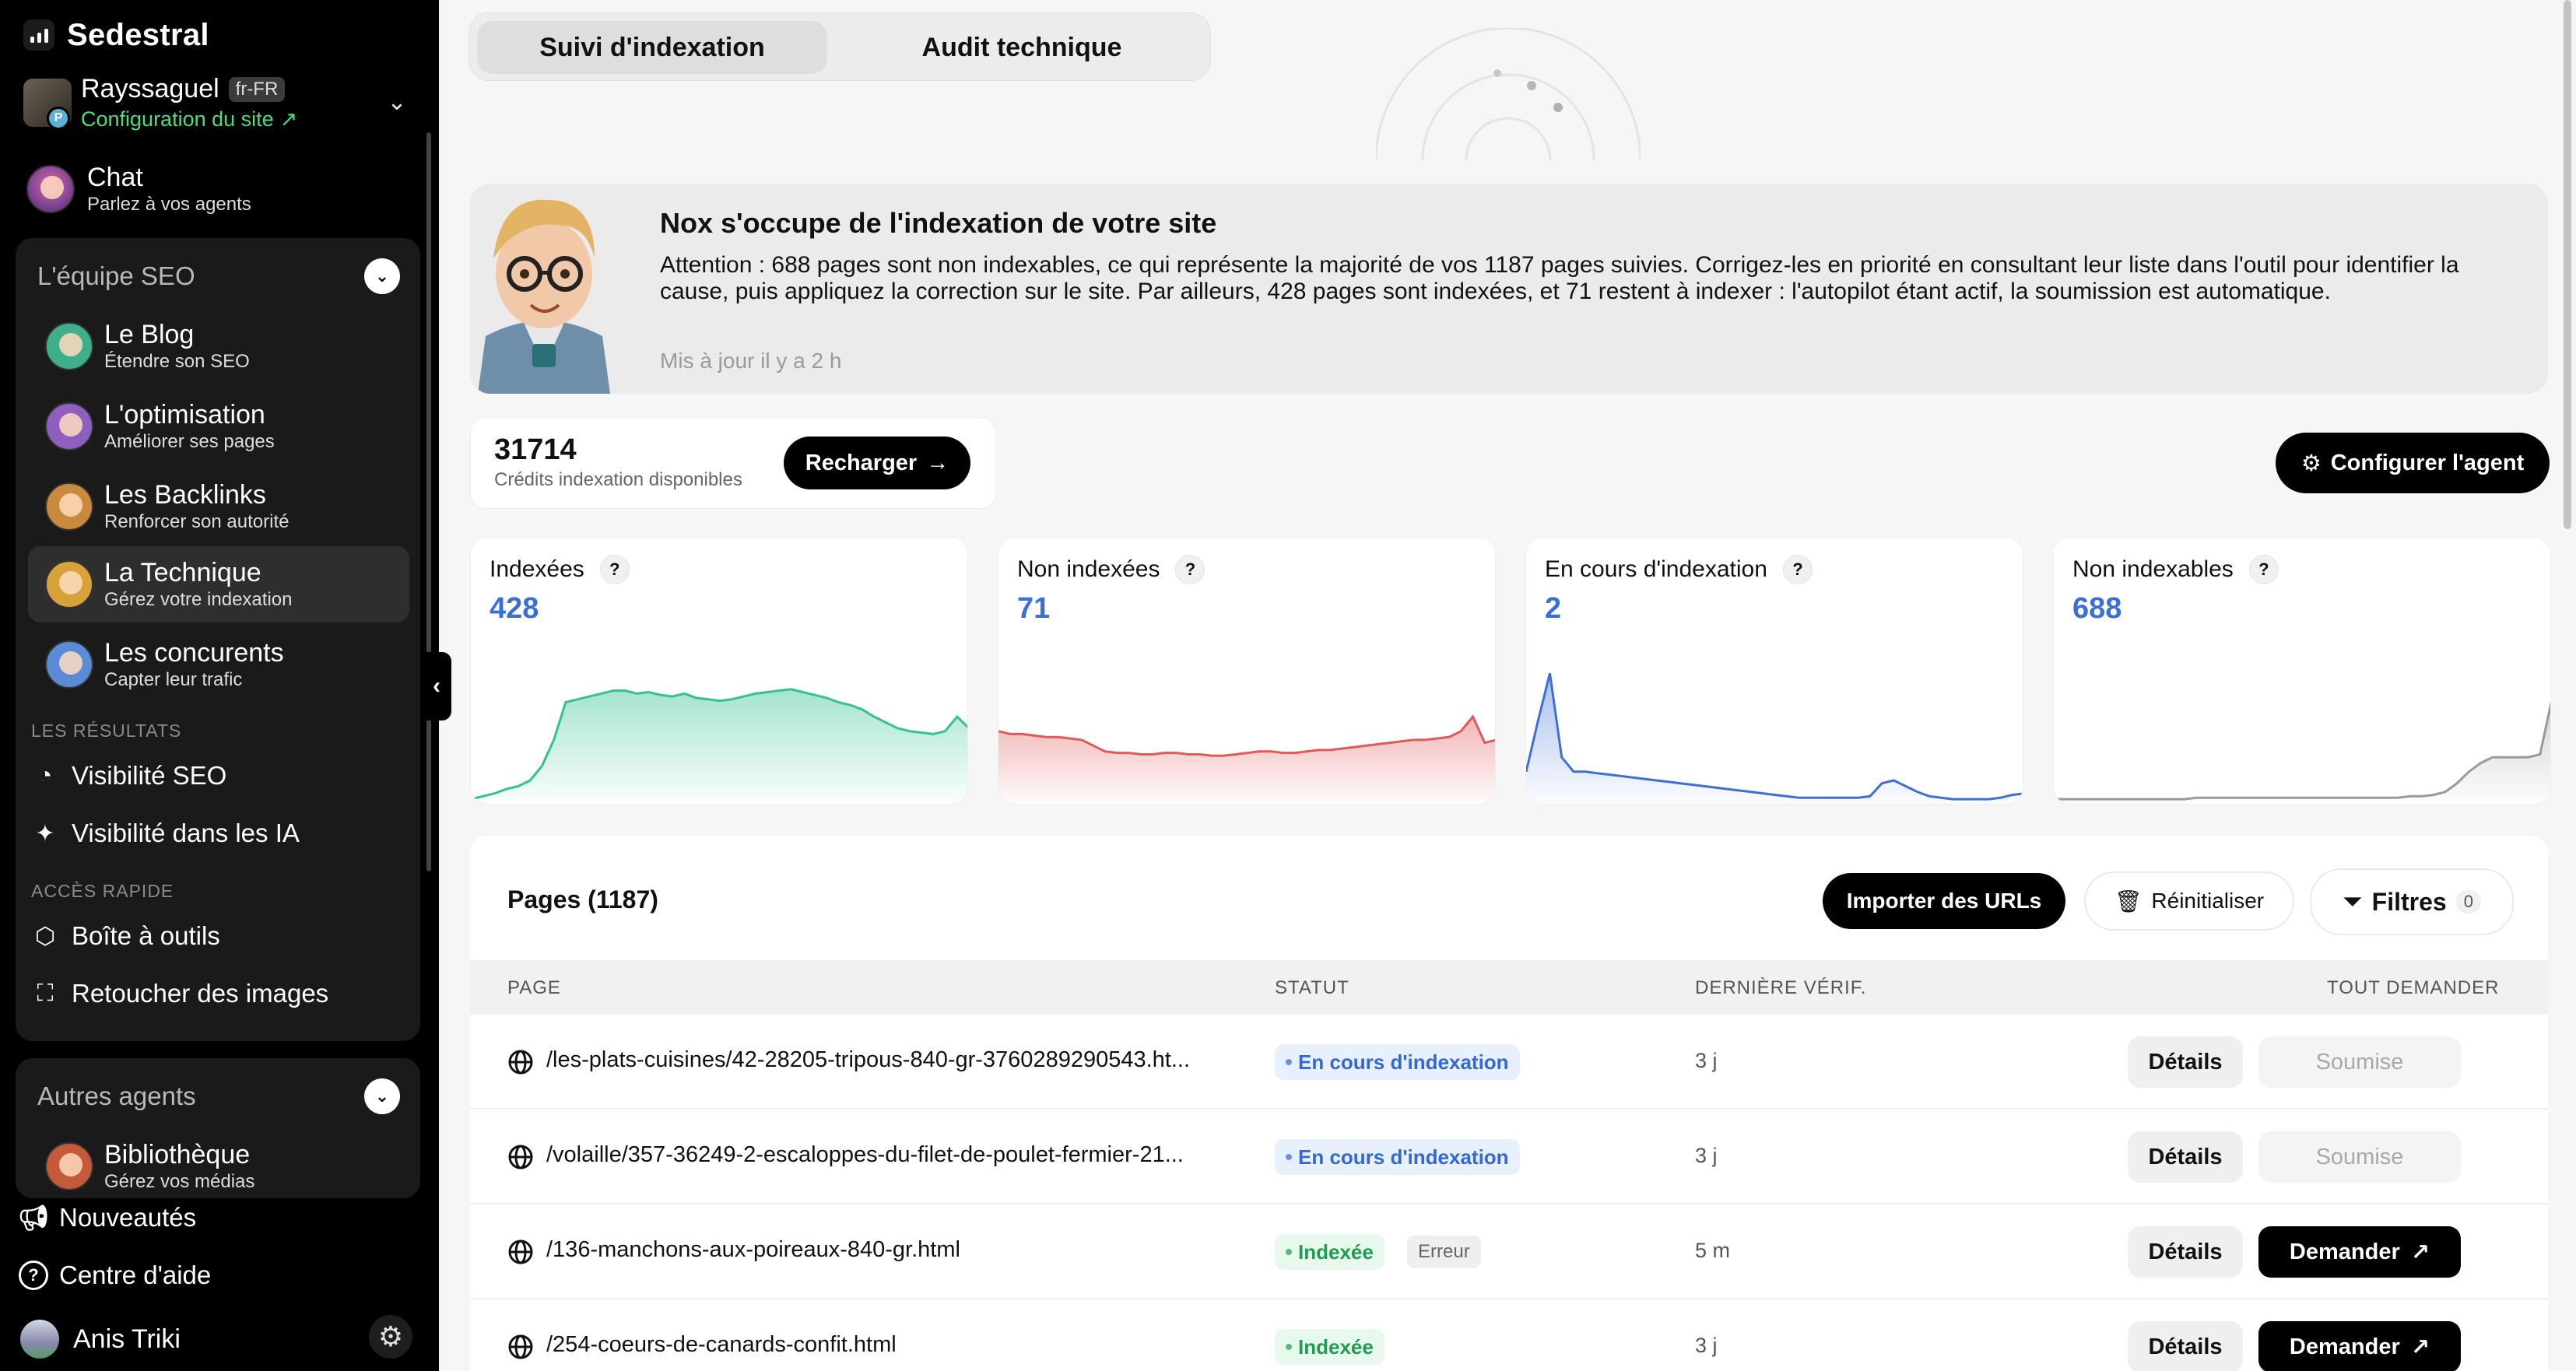 This screenshot has height=1371, width=2576. Describe the element at coordinates (722, 1345) in the screenshot. I see `page-url: /254-coeurs-de-canards-confit.html` at that location.